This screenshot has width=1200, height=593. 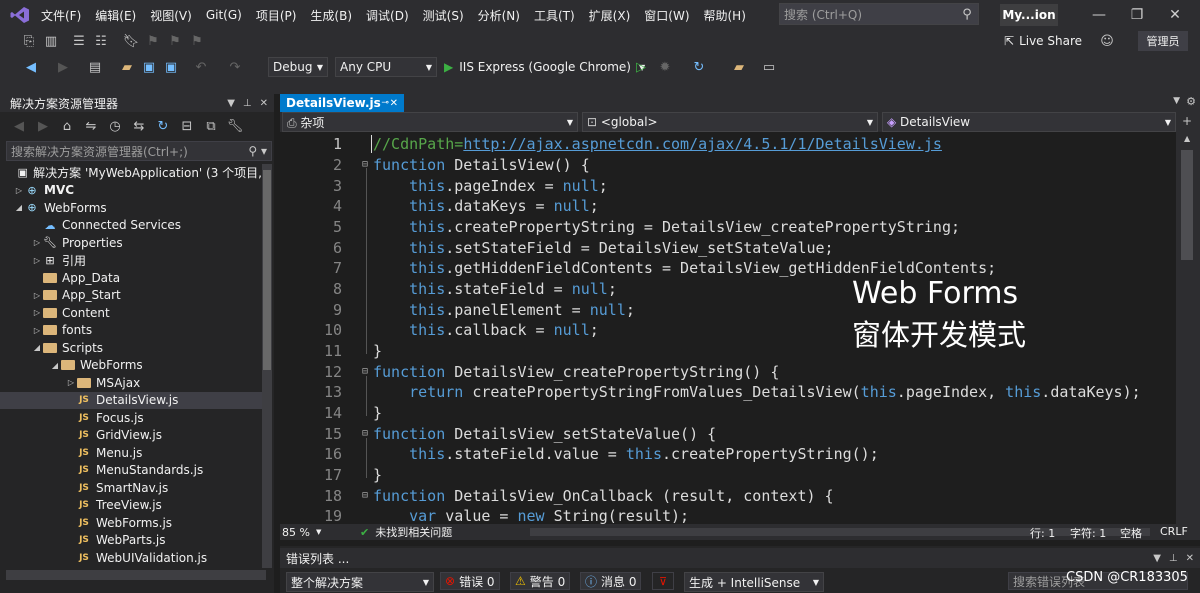 I want to click on redo-icon: ↷, so click(x=235, y=67).